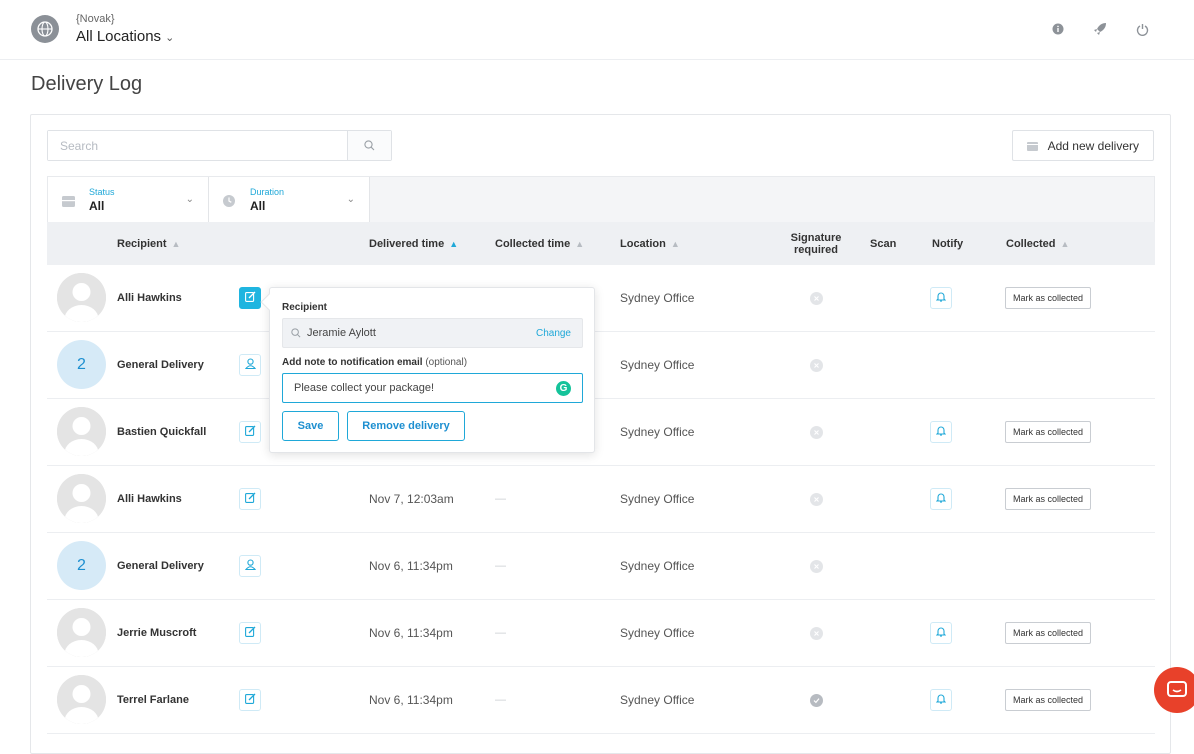 This screenshot has width=1194, height=754. Describe the element at coordinates (553, 333) in the screenshot. I see `change-recipient-link: Change` at that location.